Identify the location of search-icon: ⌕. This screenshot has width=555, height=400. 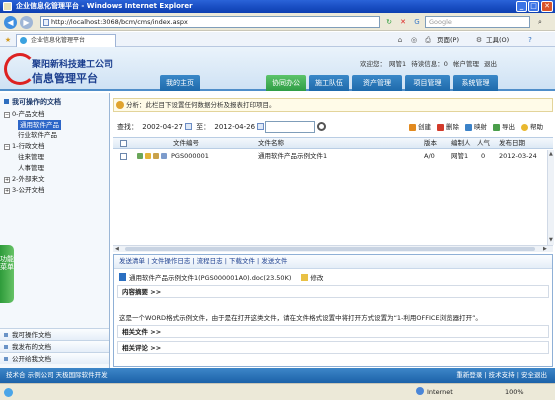
(540, 22).